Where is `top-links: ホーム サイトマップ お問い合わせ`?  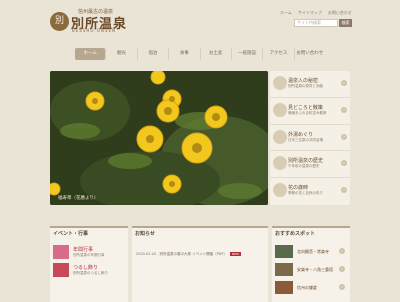
top-links: ホーム サイトマップ お問い合わせ is located at coordinates (316, 13).